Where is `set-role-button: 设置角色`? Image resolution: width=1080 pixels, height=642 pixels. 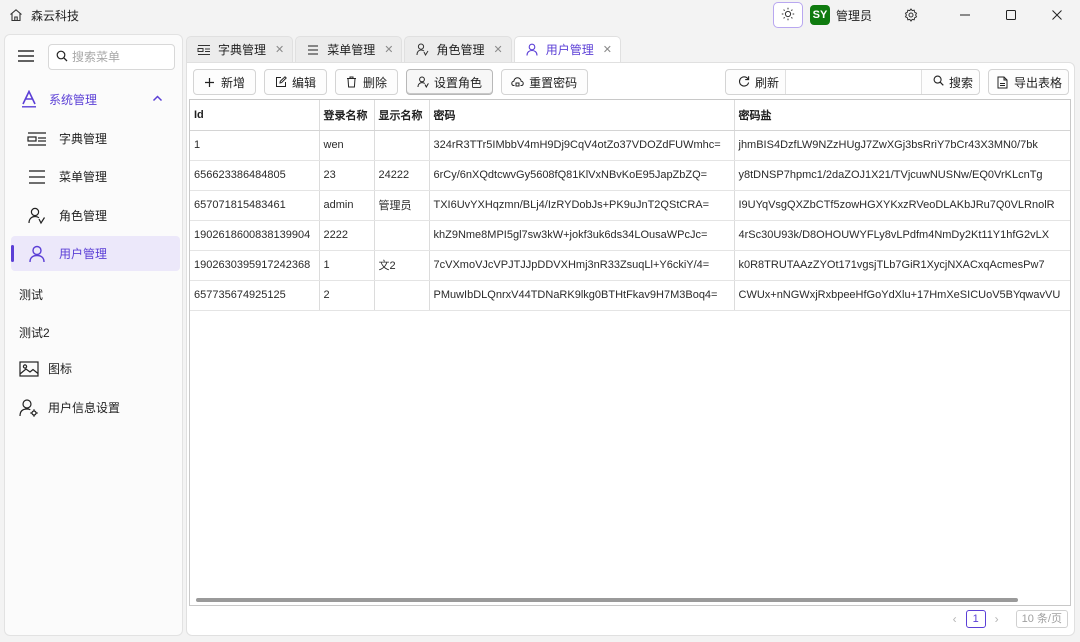 set-role-button: 设置角色 is located at coordinates (450, 82).